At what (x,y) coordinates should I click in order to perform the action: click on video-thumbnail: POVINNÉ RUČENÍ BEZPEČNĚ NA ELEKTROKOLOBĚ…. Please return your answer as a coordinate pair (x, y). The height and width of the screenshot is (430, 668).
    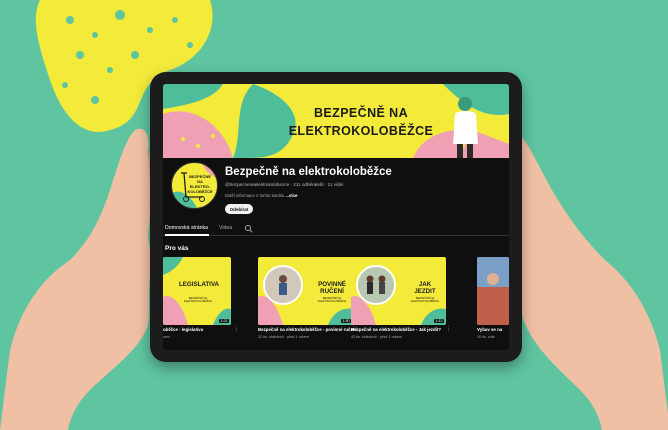
    Looking at the image, I should click on (305, 291).